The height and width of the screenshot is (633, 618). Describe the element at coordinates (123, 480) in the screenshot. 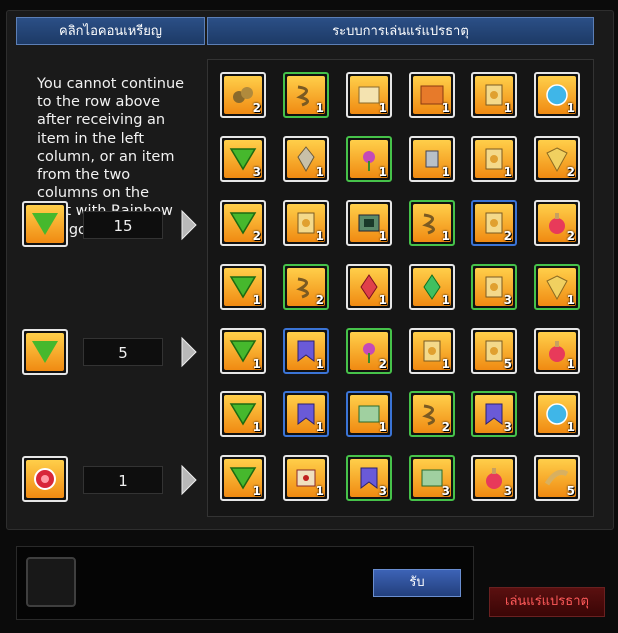

I see `left-row-3-value: 1` at that location.